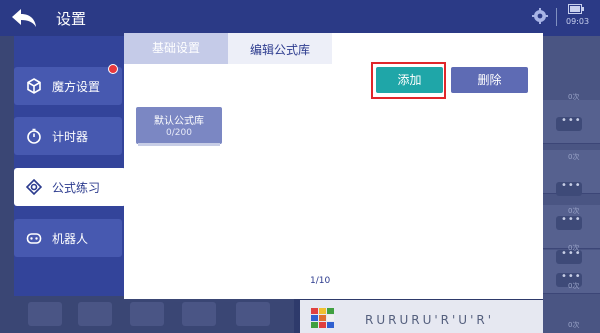 This screenshot has height=333, width=600. Describe the element at coordinates (34, 238) in the screenshot. I see `robot-icon` at that location.